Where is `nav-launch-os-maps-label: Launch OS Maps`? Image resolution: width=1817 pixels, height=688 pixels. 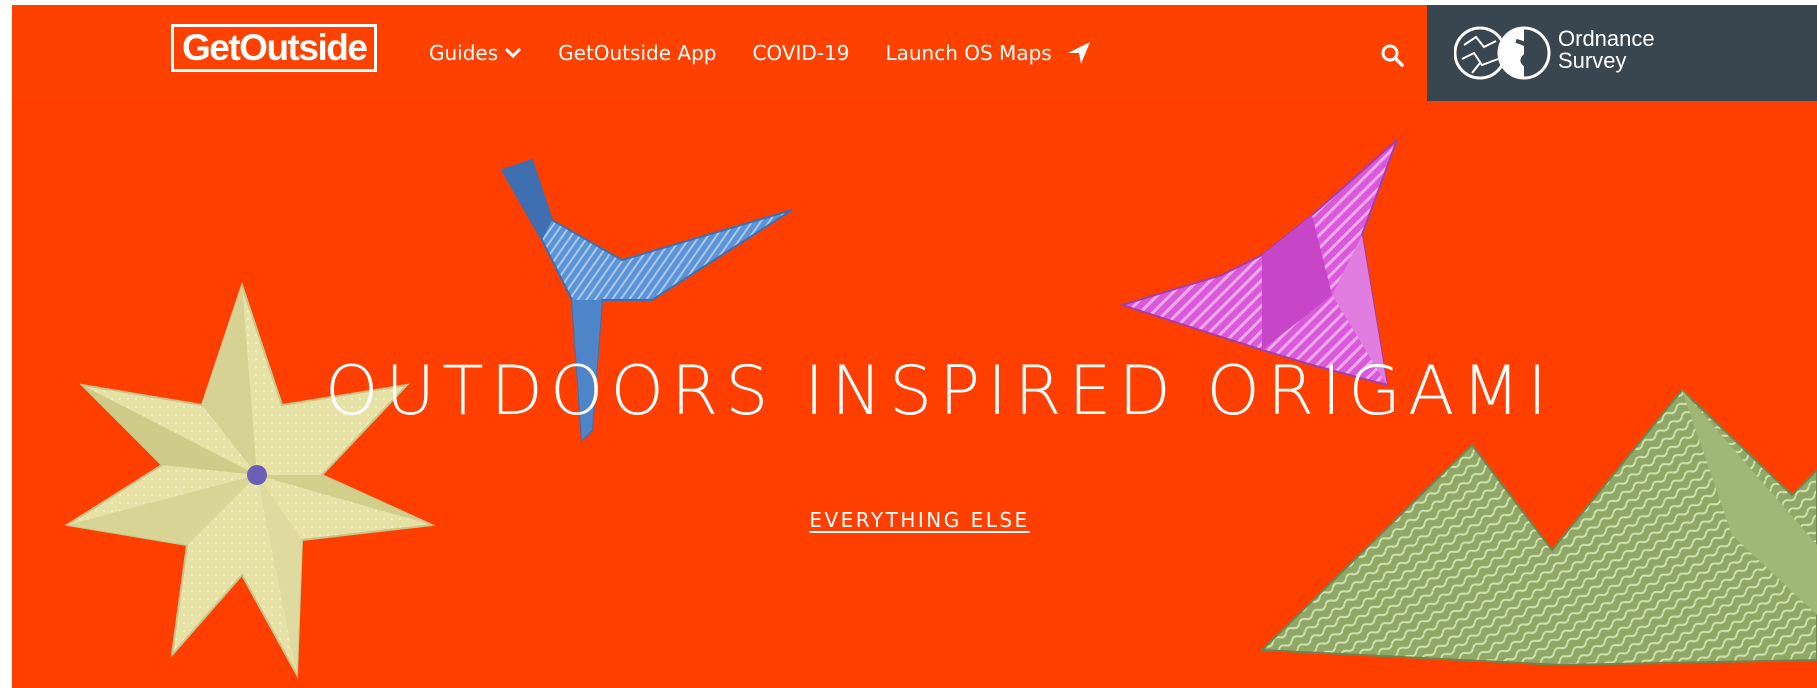
nav-launch-os-maps-label: Launch OS Maps is located at coordinates (968, 53).